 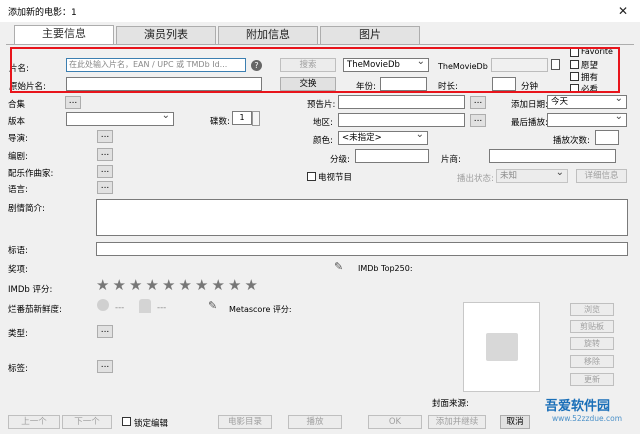 What do you see at coordinates (151, 424) in the screenshot?
I see `lock-edit-label: 锁定编辑` at bounding box center [151, 424].